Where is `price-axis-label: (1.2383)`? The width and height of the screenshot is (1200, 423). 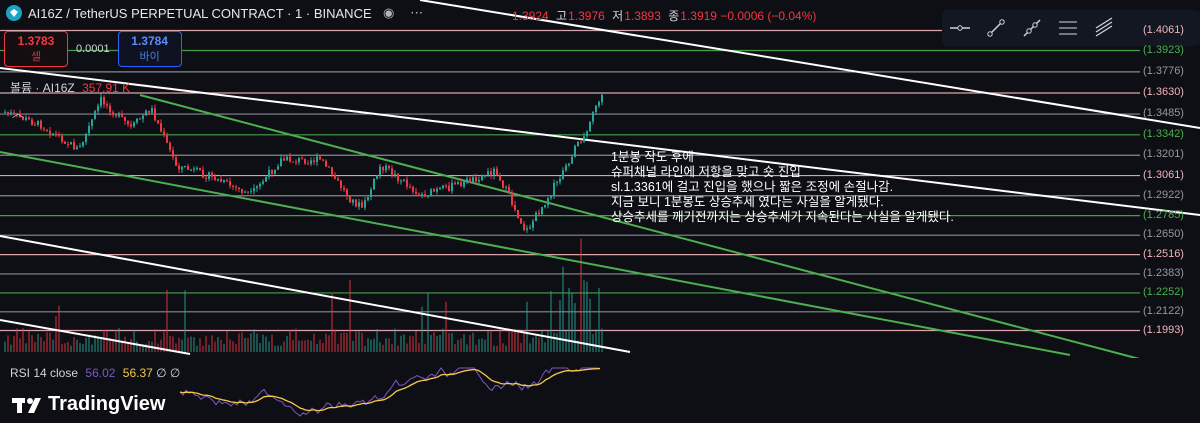 price-axis-label: (1.2383) is located at coordinates (1163, 272).